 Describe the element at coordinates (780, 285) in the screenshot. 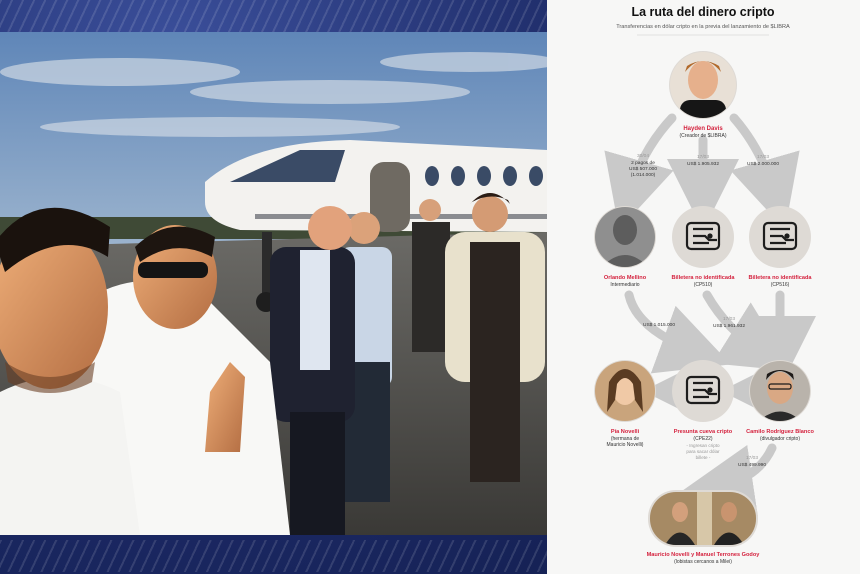

I see `wallet2-role-text: (CP516)` at that location.